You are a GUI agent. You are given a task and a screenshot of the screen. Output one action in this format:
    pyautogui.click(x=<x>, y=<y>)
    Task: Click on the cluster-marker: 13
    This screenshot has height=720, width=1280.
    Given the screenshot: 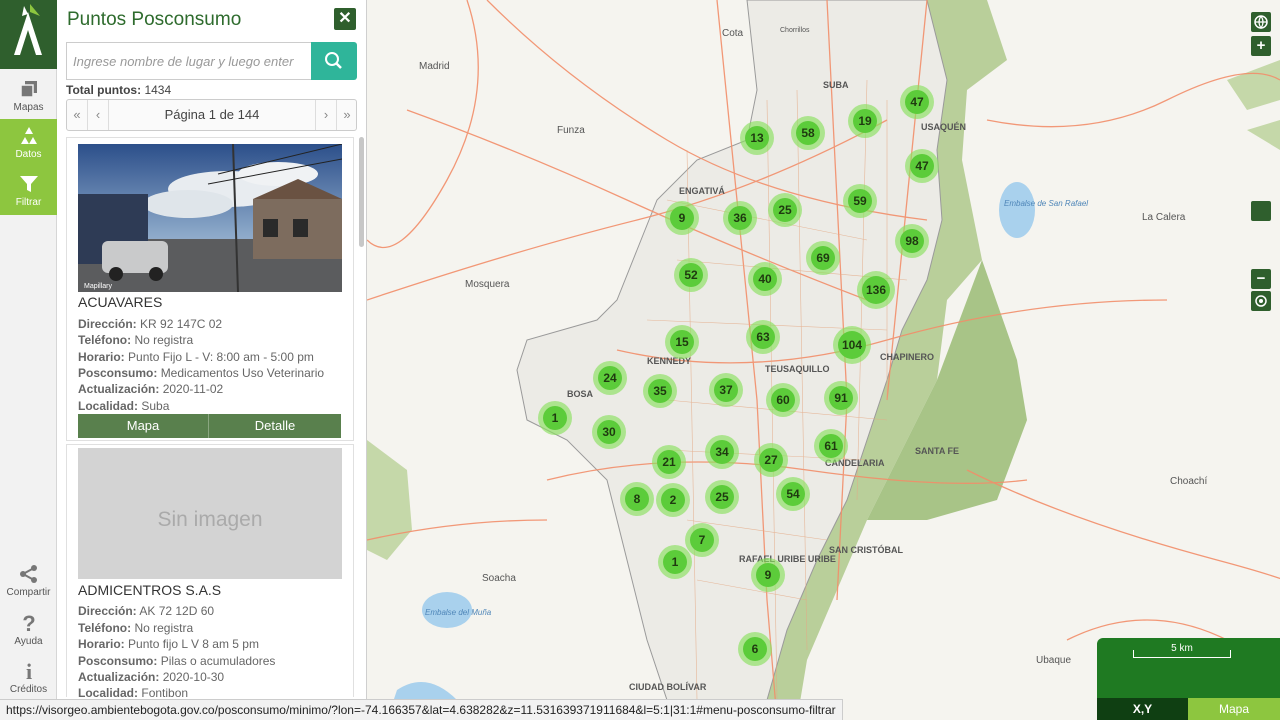 What is the action you would take?
    pyautogui.click(x=757, y=138)
    